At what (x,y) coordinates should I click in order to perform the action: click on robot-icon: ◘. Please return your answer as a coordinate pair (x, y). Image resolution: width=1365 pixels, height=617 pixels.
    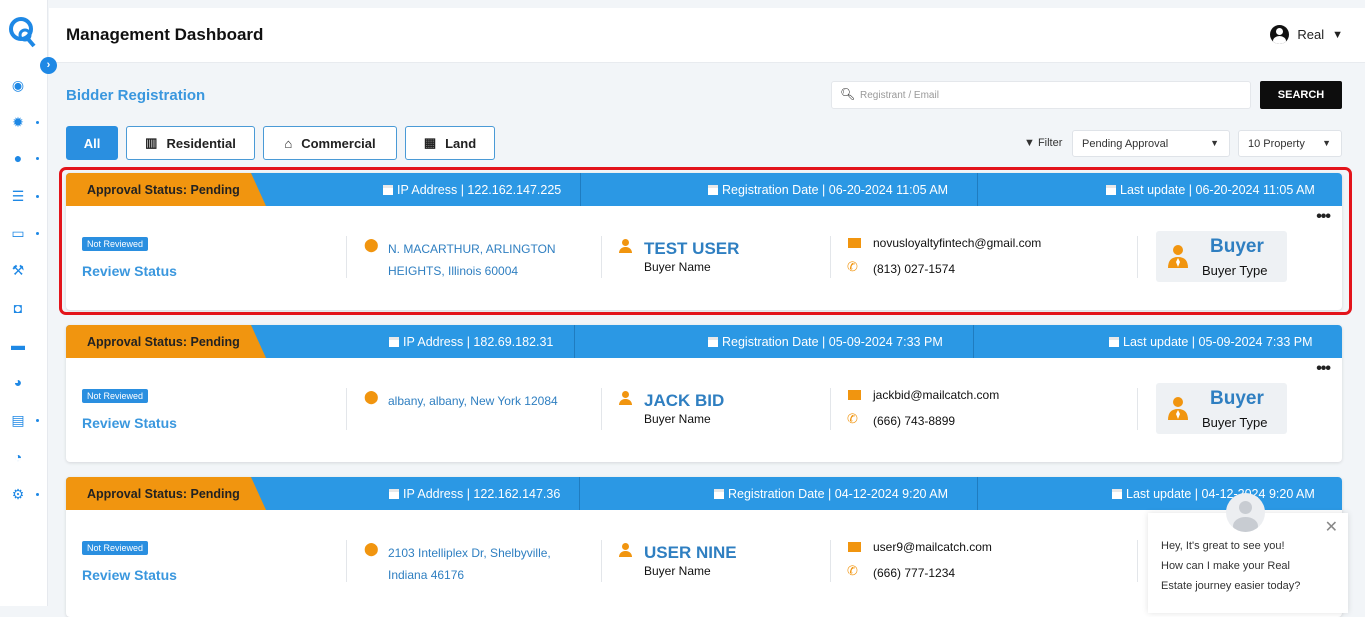
    Looking at the image, I should click on (18, 308).